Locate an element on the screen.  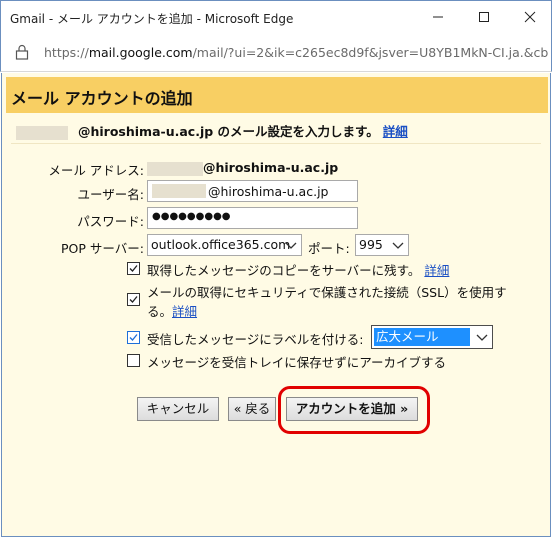
password-value: ●●●●●●●●● is located at coordinates (191, 216).